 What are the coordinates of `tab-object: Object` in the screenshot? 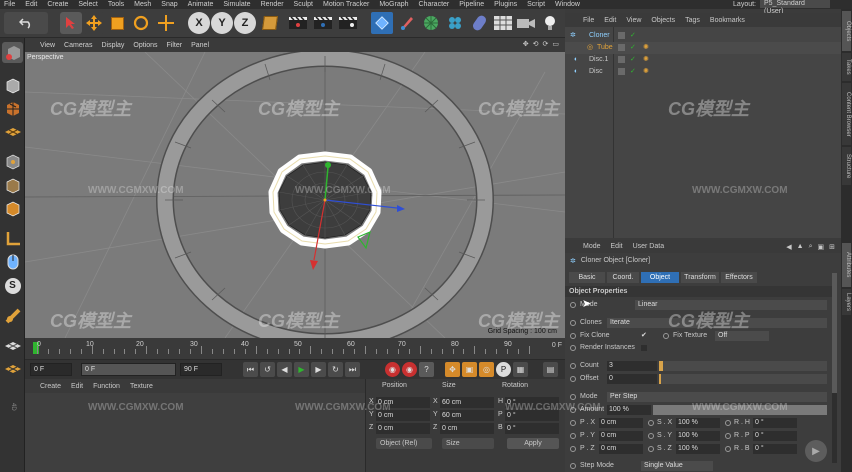 It's located at (660, 277).